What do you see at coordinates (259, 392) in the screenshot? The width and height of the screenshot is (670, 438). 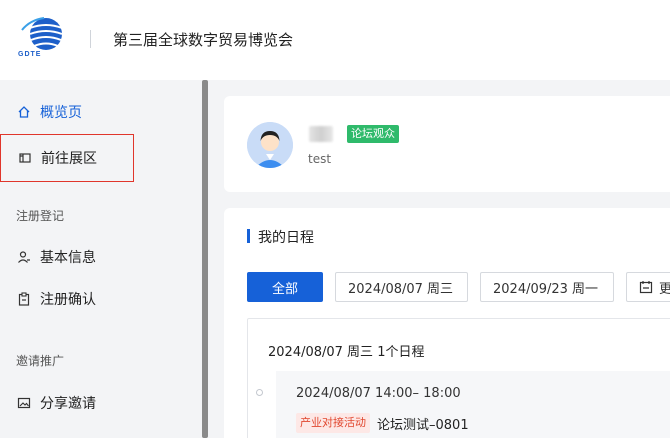 I see `timeline-dot` at bounding box center [259, 392].